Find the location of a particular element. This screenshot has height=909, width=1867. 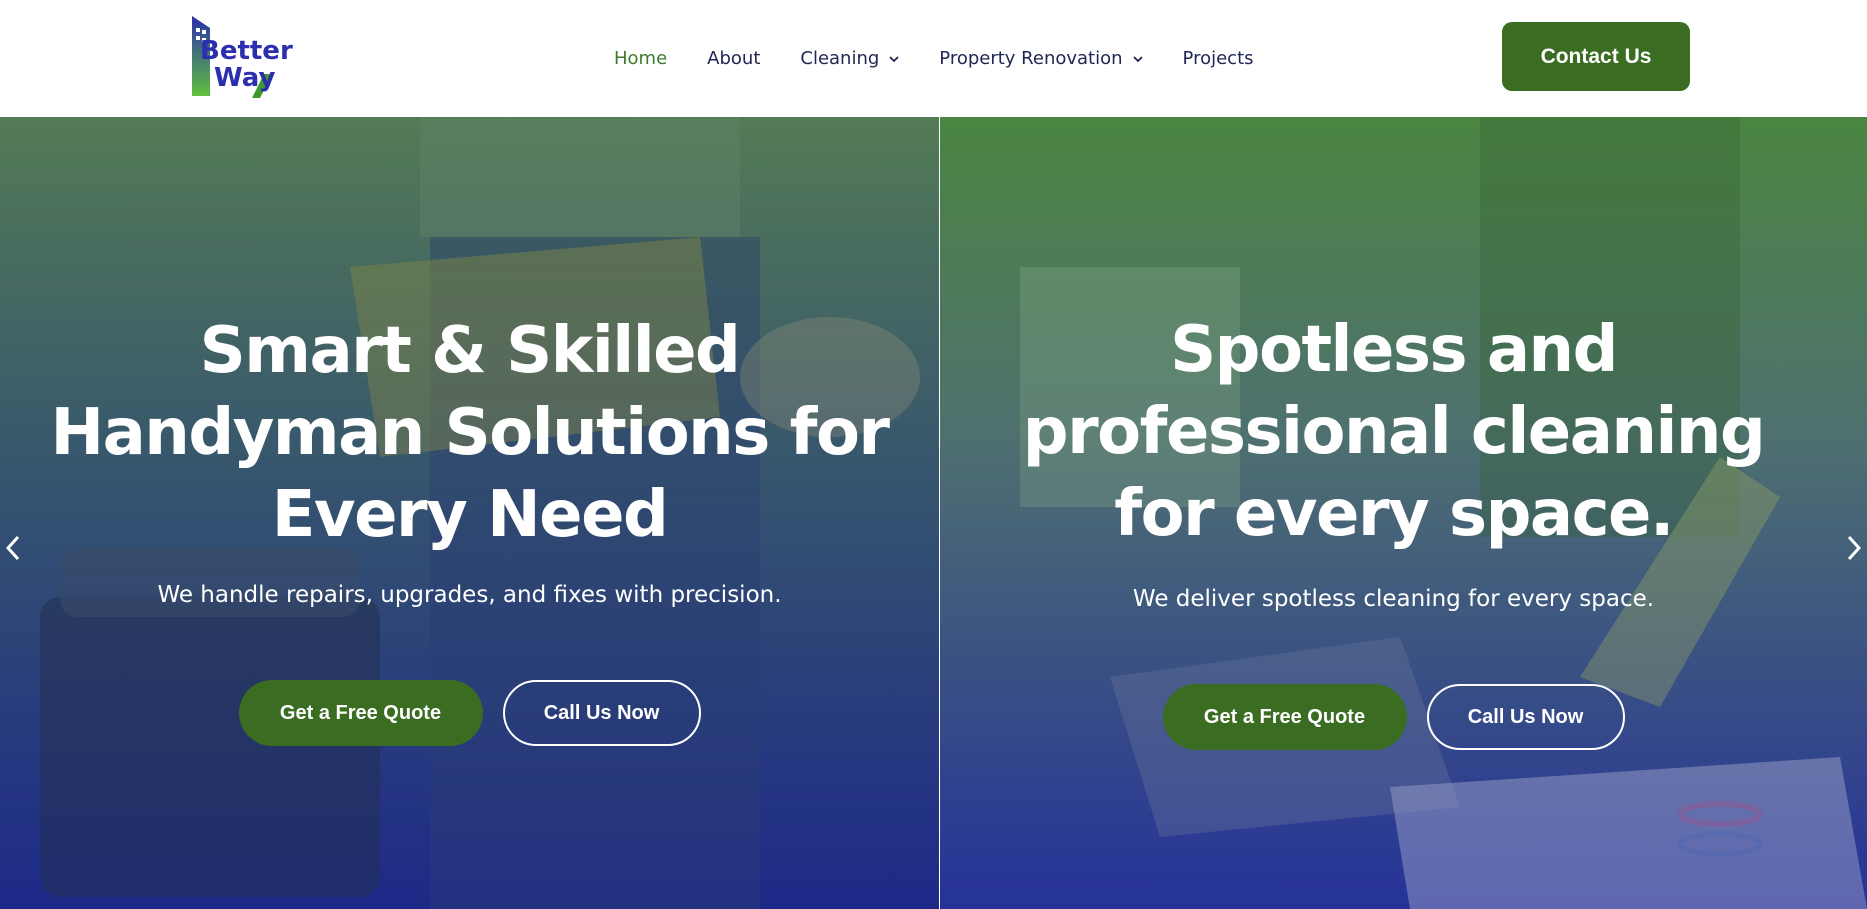

nav-projects-label: Projects is located at coordinates (1218, 58).